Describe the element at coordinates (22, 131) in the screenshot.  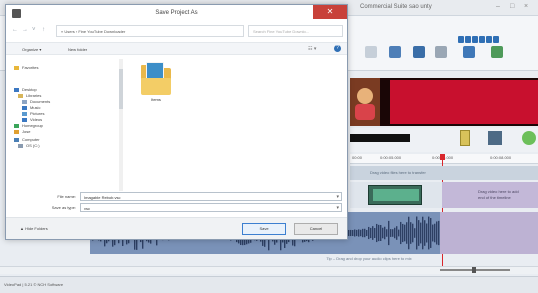
I see `nav-item: Jose` at that location.